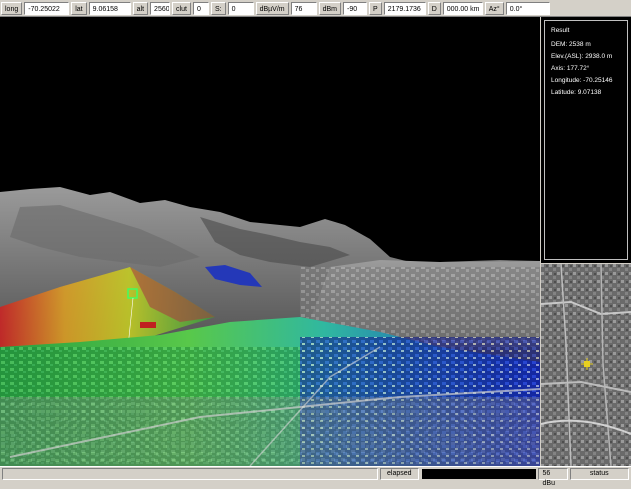  I want to click on azimuth-field: 0.0°, so click(527, 8).